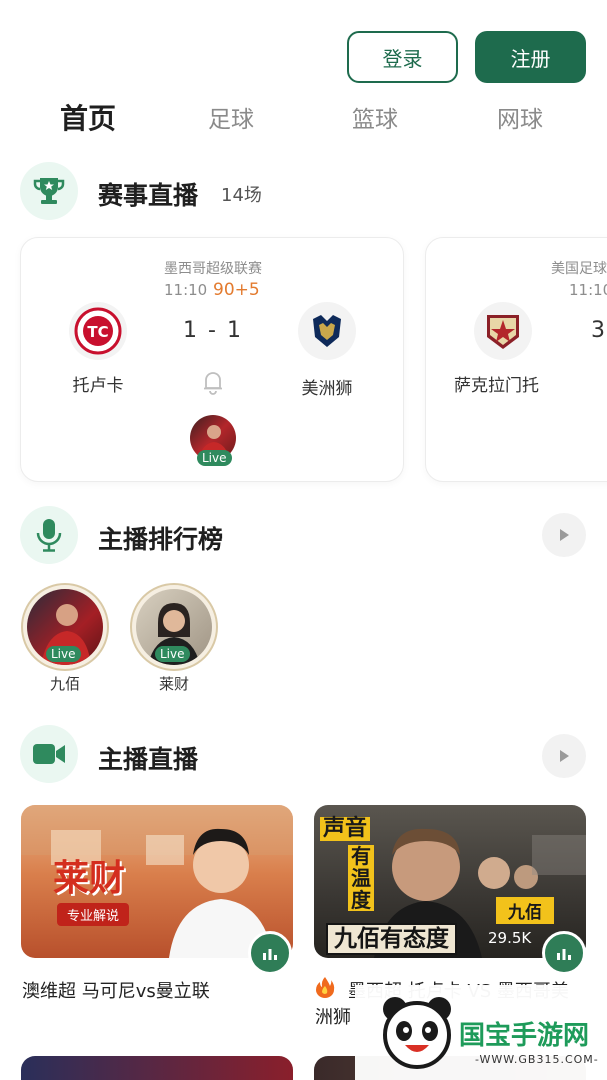  Describe the element at coordinates (49, 535) in the screenshot. I see `microphone-icon` at that location.